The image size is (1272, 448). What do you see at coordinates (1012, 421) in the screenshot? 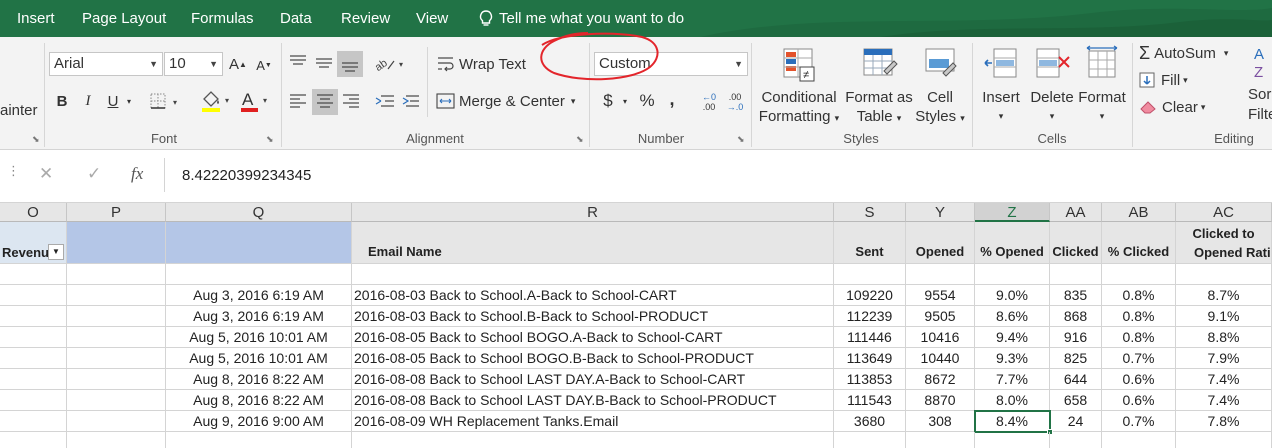
I see `pct-opened-cell: 8.4%` at bounding box center [1012, 421].